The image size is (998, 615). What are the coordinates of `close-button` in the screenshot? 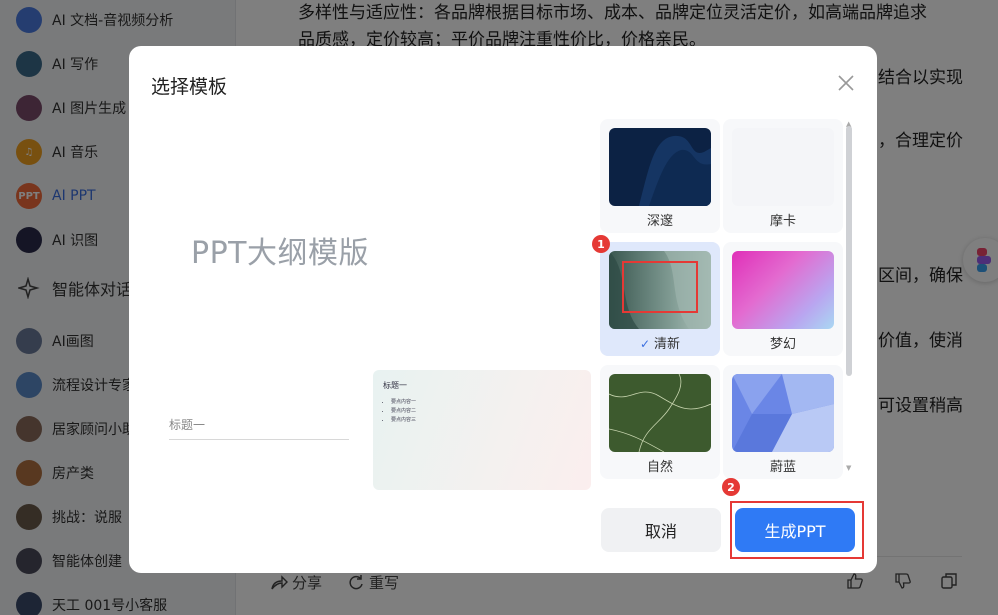 It's located at (846, 83).